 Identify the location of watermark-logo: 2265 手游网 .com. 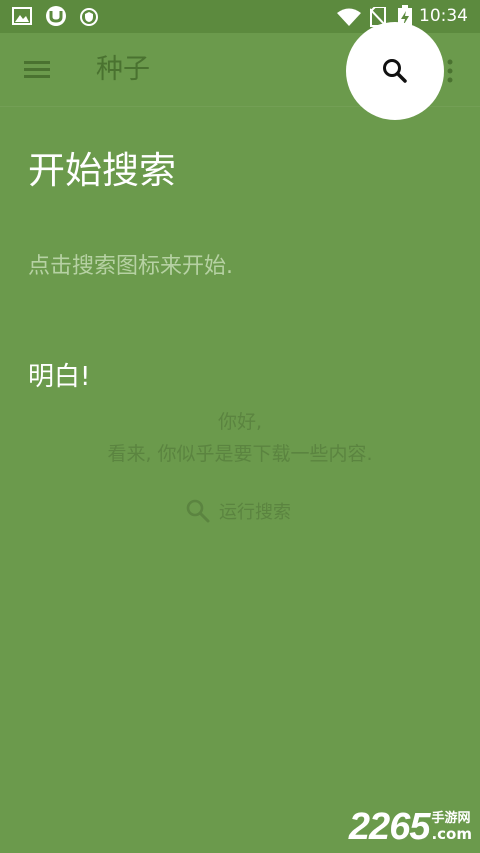
(410, 827).